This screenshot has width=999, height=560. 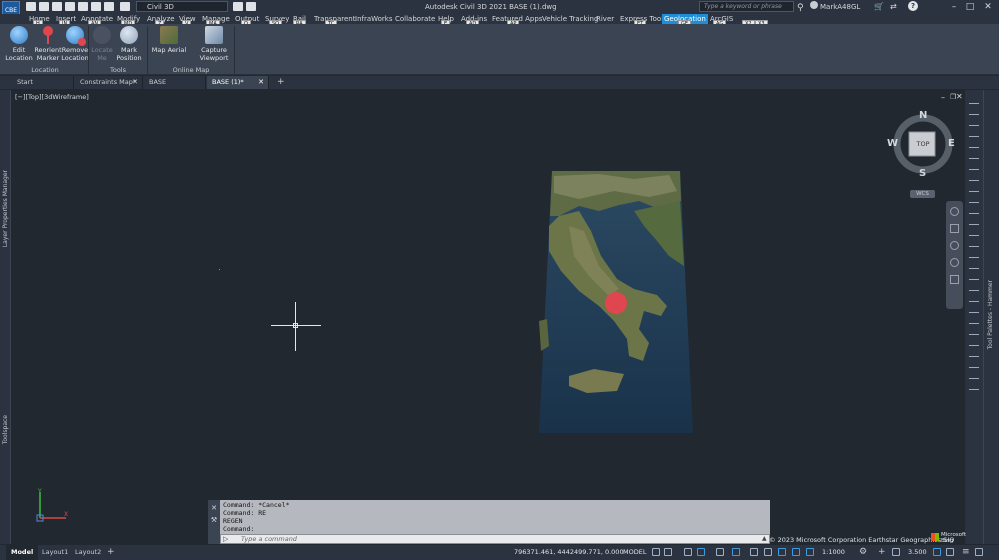 What do you see at coordinates (44, 6) in the screenshot?
I see `open-file-icon` at bounding box center [44, 6].